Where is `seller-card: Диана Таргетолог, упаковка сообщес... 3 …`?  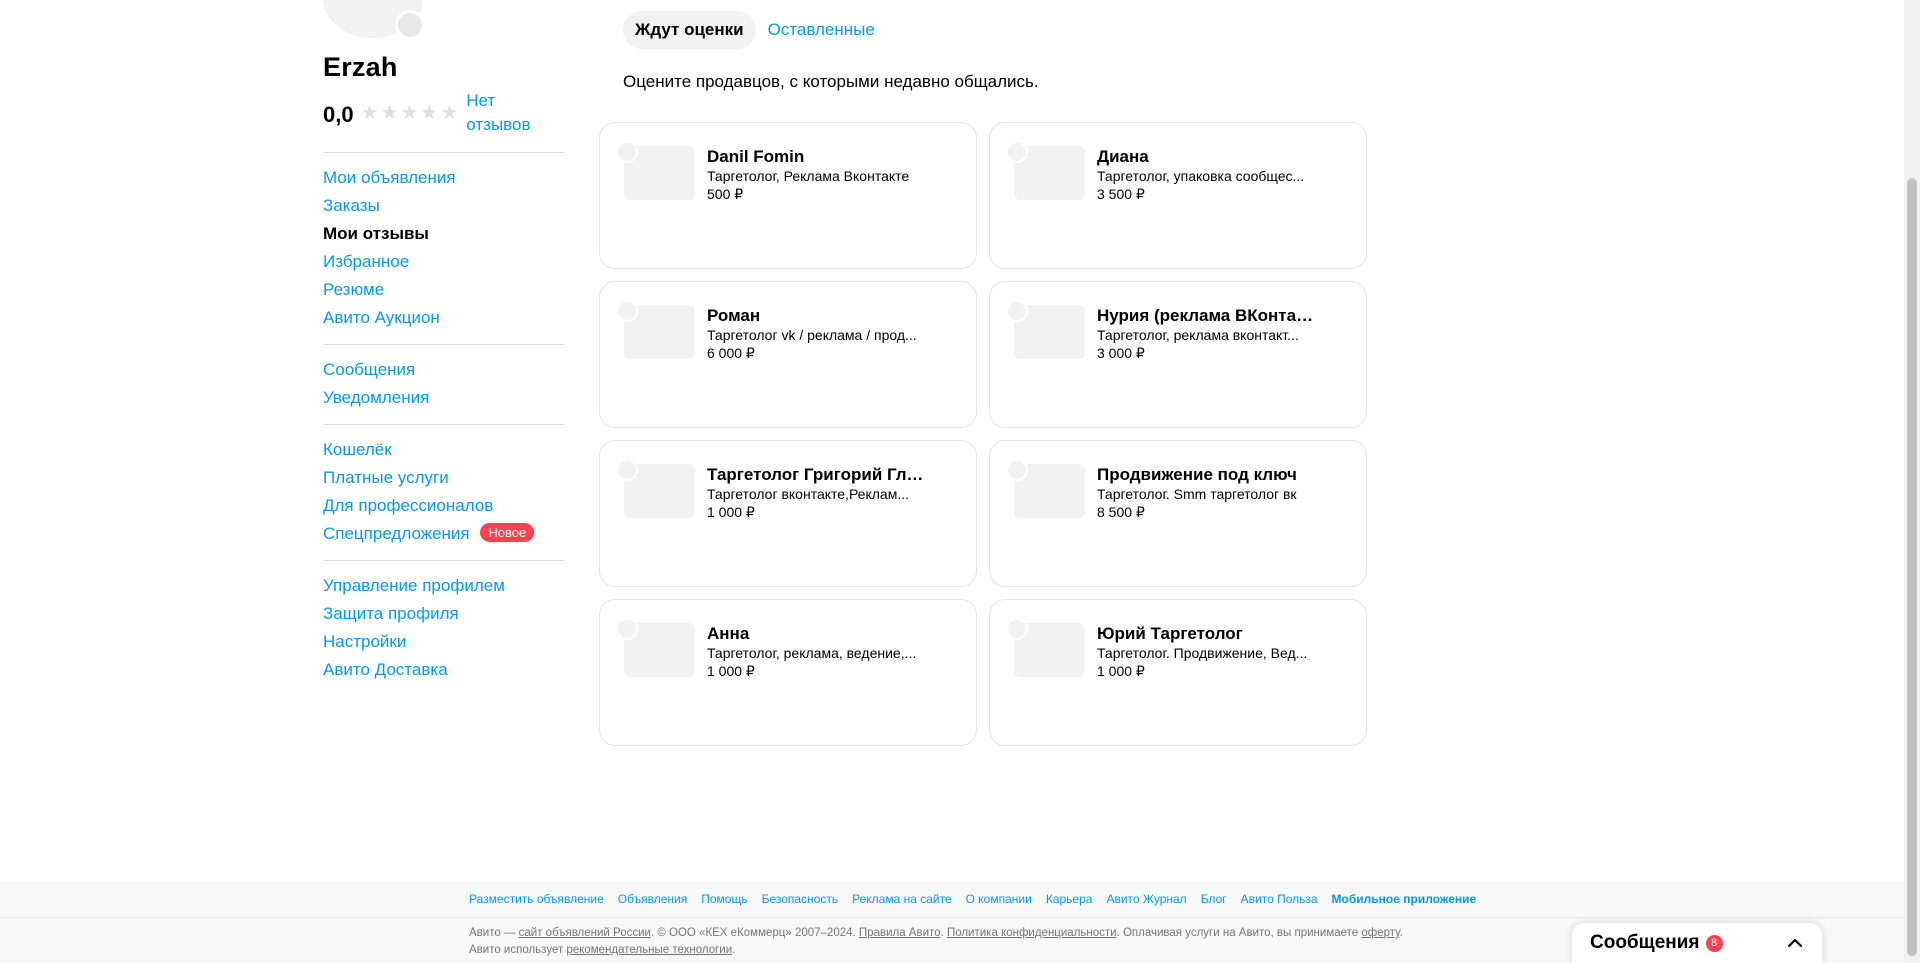
seller-card: Диана Таргетолог, упаковка сообщес... 3 … is located at coordinates (1178, 195).